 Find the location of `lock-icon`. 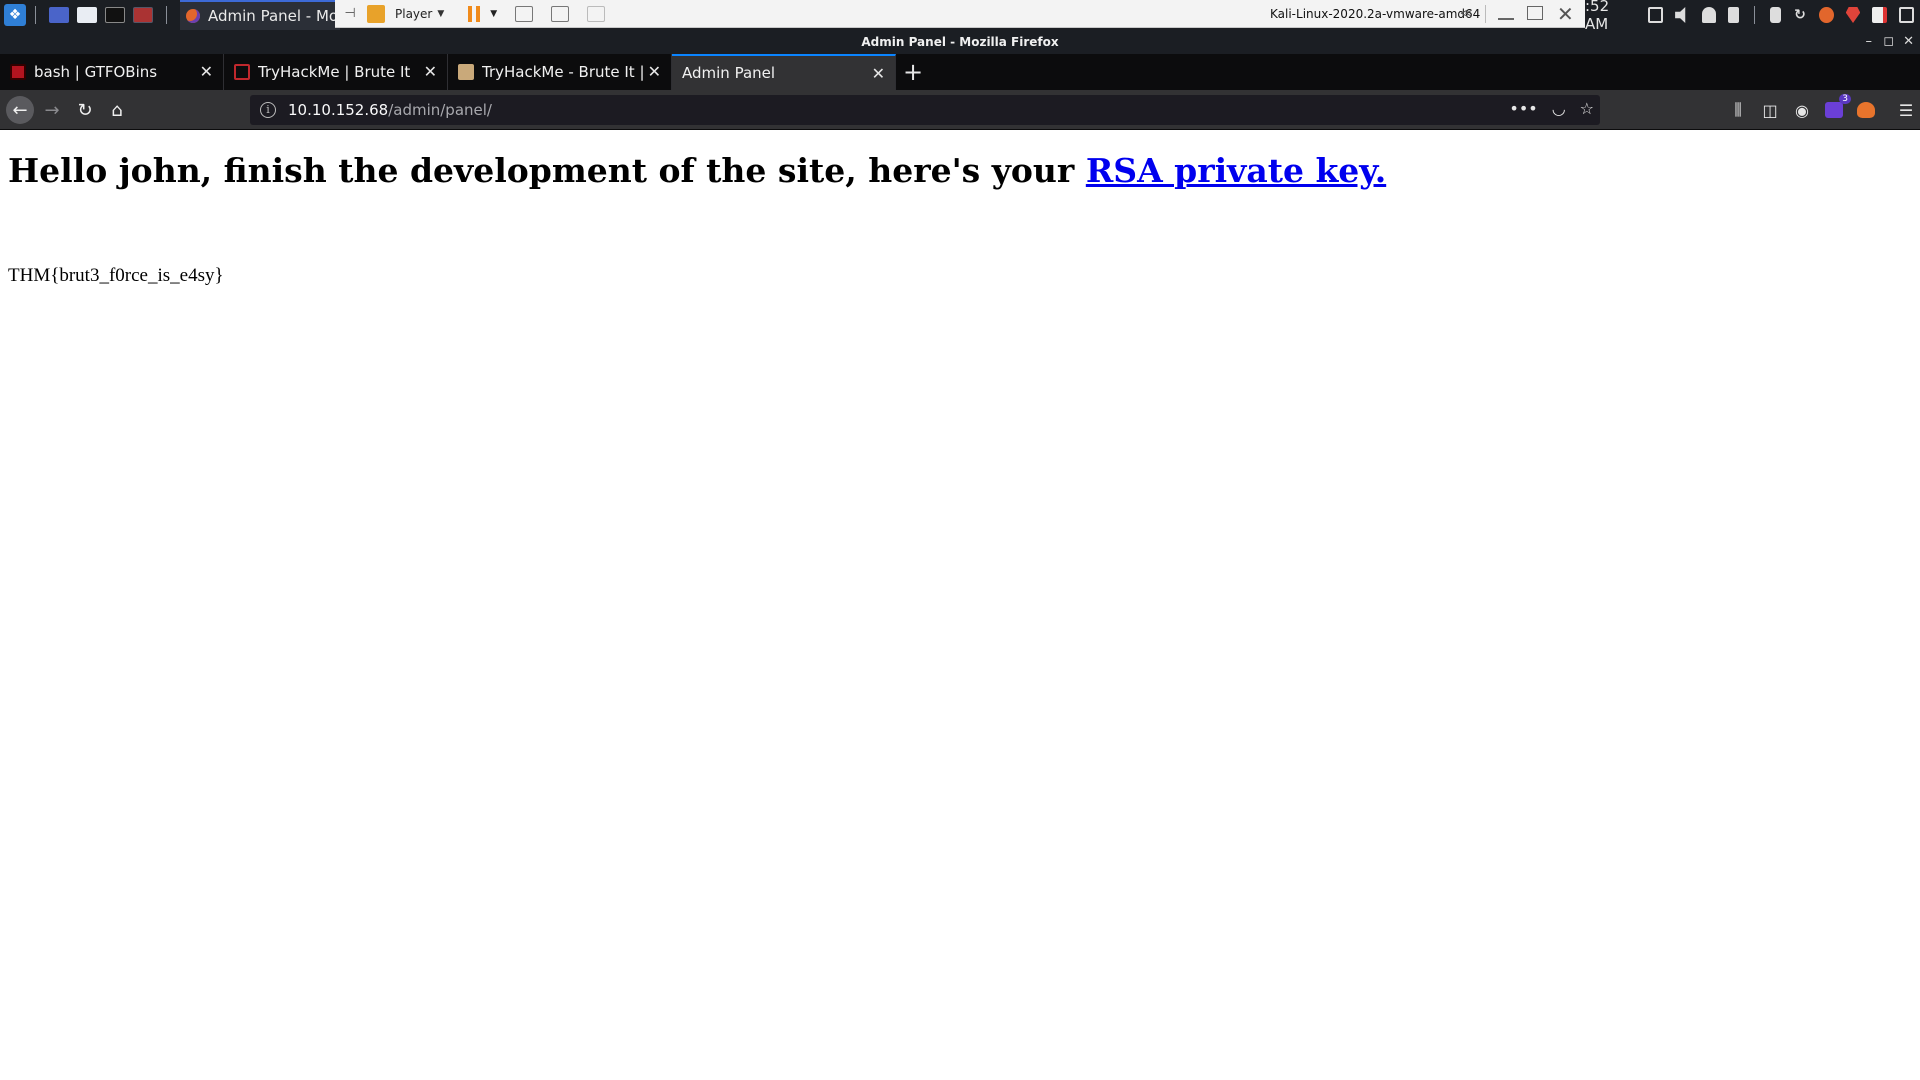

lock-icon is located at coordinates (1775, 15).